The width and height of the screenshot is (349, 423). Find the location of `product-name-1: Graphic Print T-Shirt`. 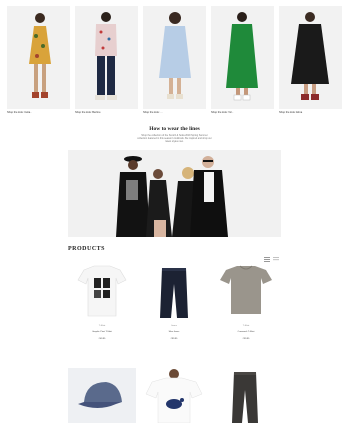

product-name-1: Graphic Print T-Shirt is located at coordinates (102, 332).